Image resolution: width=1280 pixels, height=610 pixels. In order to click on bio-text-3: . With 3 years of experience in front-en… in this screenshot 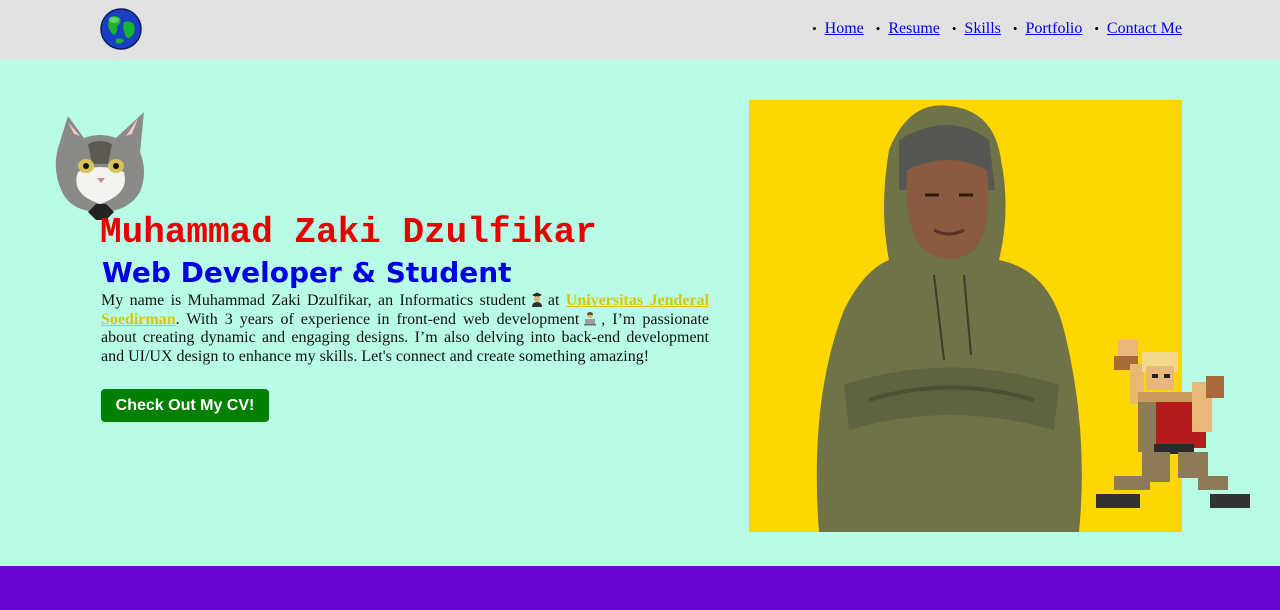, I will do `click(377, 319)`.